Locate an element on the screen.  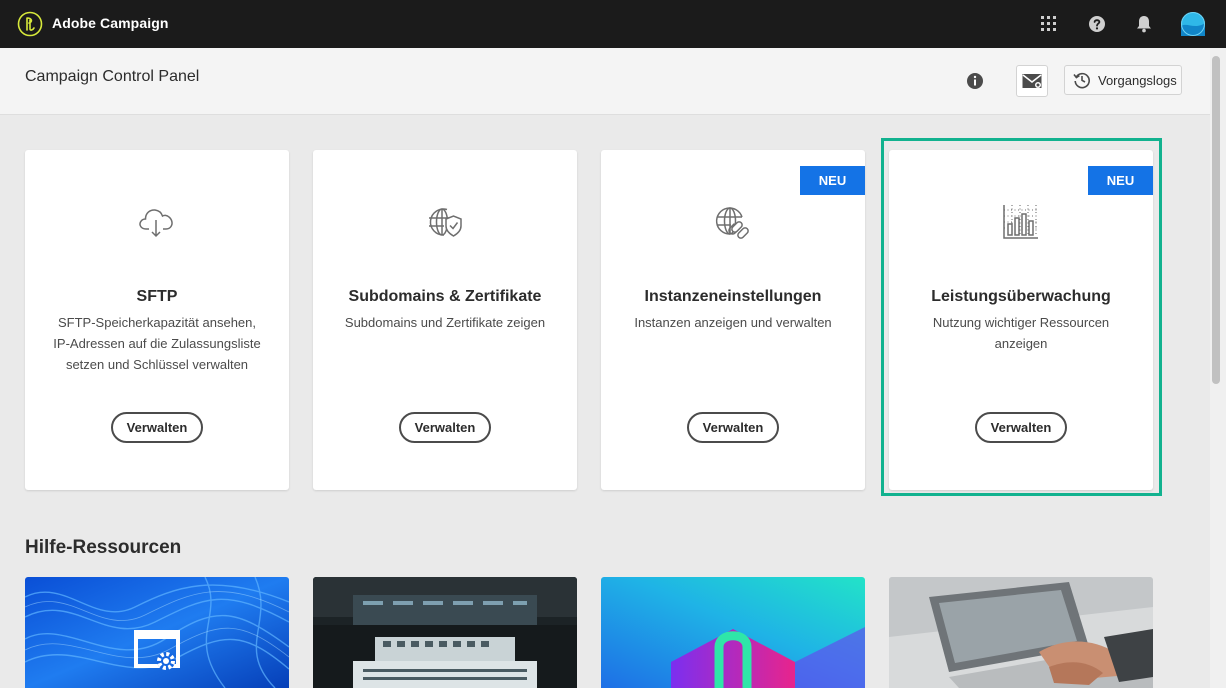
card-title: Subdomains & Zertifikate is located at coordinates (445, 296).